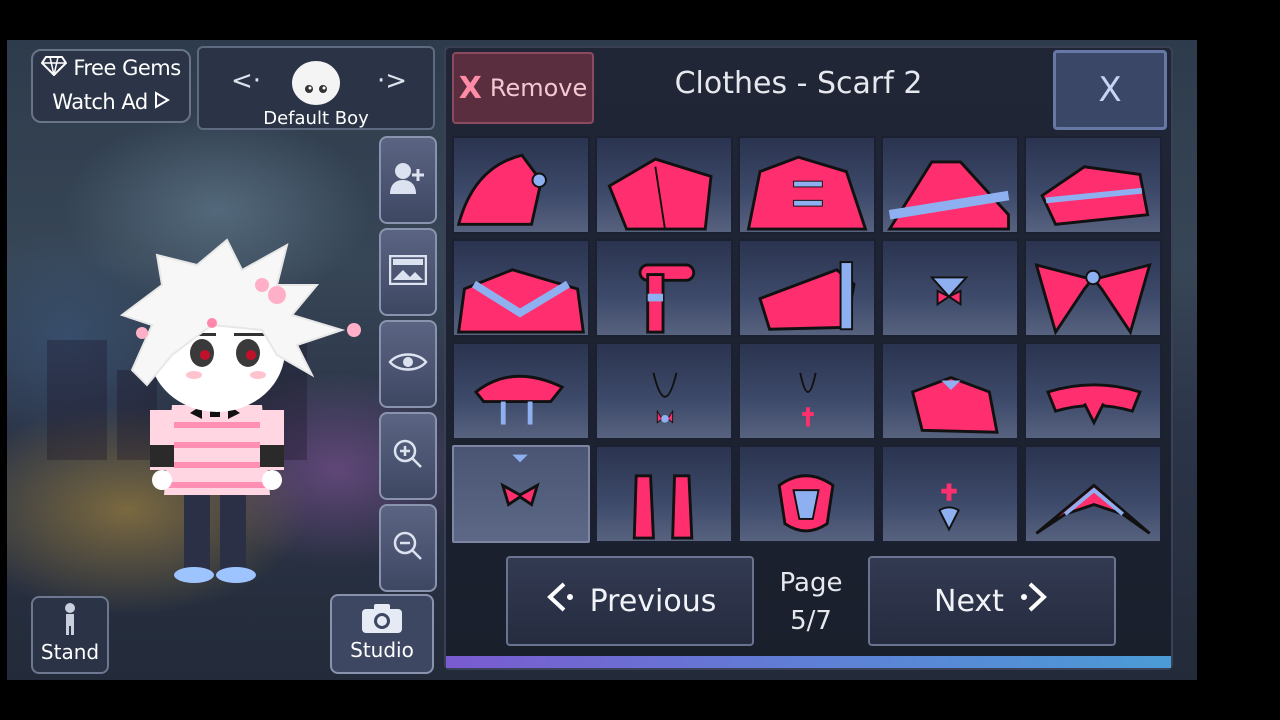 This screenshot has width=1280, height=720. Describe the element at coordinates (808, 662) in the screenshot. I see `panel-bottom-bar` at that location.